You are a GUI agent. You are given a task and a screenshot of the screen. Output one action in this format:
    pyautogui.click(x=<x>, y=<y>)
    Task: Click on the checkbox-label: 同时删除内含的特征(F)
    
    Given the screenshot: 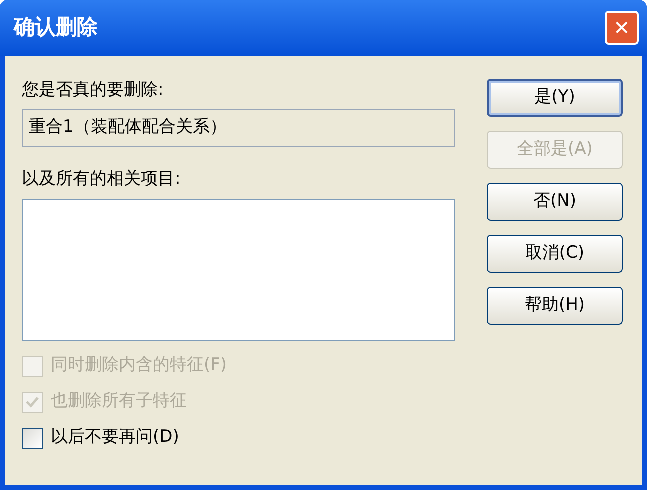 What is the action you would take?
    pyautogui.click(x=139, y=366)
    